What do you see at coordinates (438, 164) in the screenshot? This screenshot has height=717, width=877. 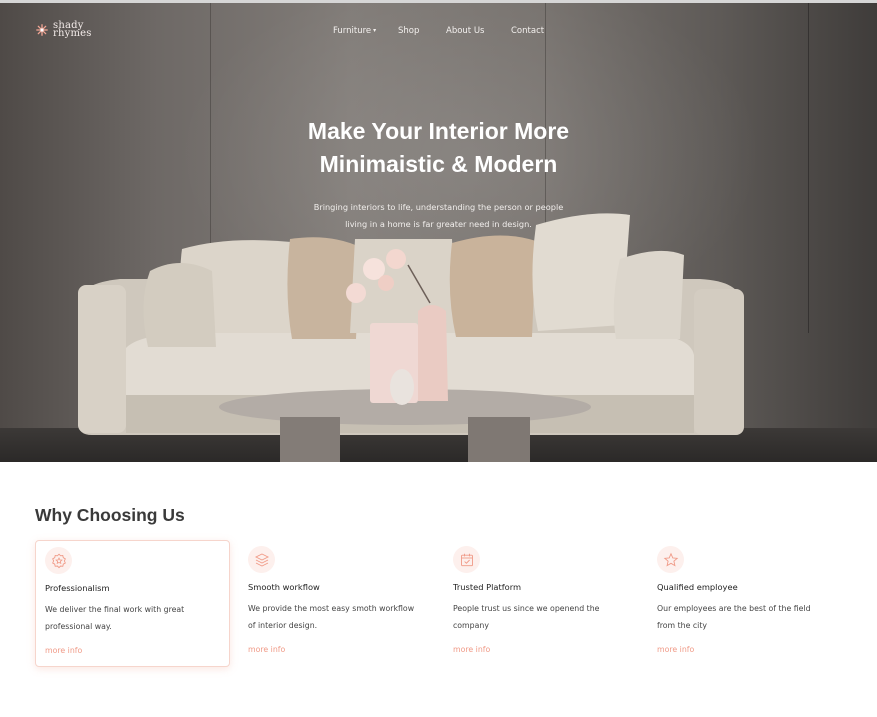 I see `hero-title-line2: Minimaistic & Modern` at bounding box center [438, 164].